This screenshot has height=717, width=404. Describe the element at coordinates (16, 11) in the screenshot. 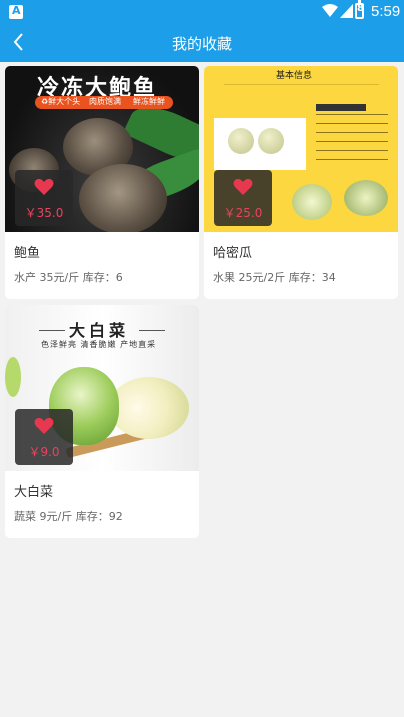

I see `app-notification-icon: A` at that location.